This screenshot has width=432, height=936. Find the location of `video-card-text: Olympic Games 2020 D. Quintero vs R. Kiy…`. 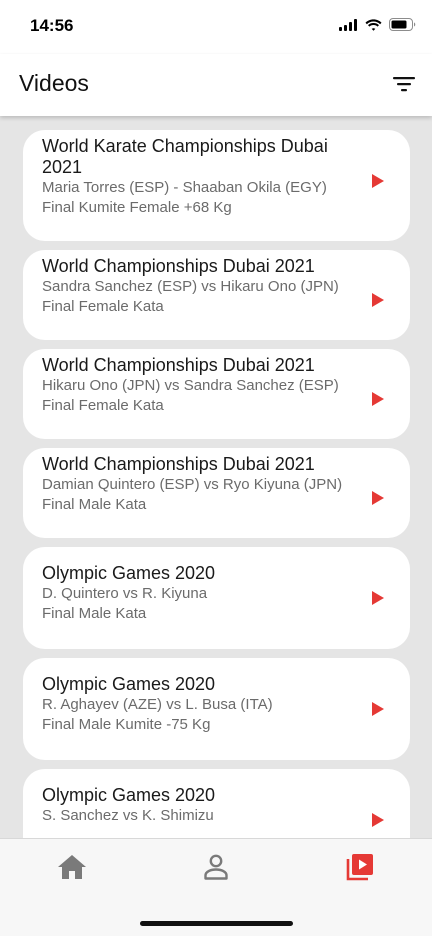

video-card-text: Olympic Games 2020 D. Quintero vs R. Kiy… is located at coordinates (200, 593).